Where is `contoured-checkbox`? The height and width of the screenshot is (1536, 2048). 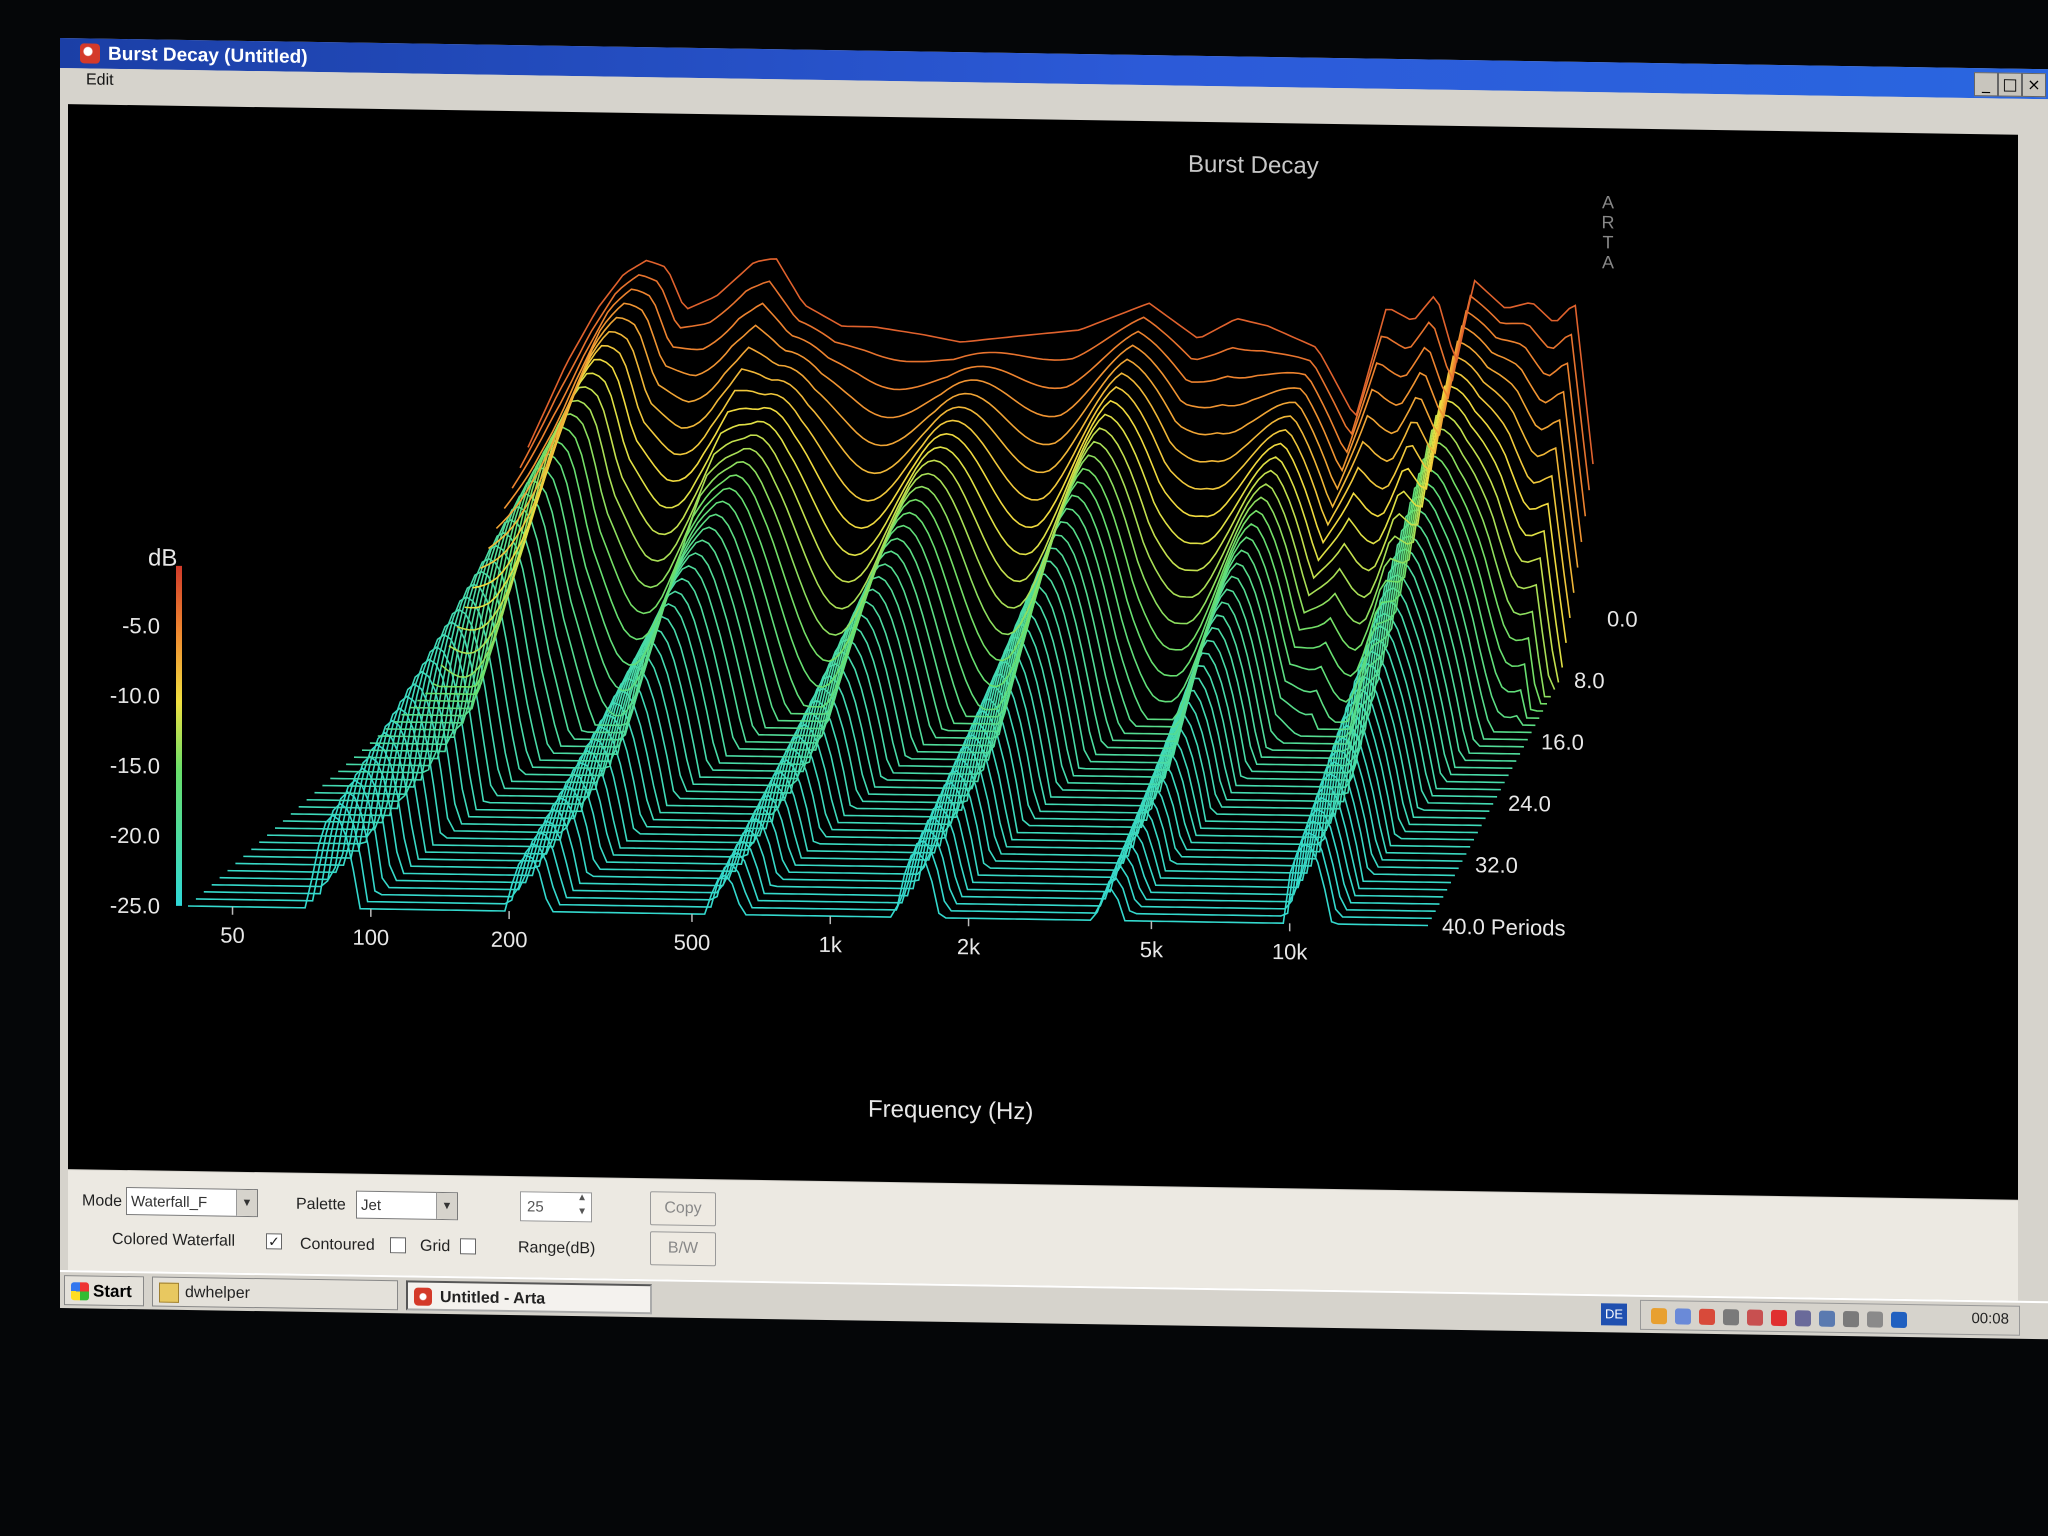 contoured-checkbox is located at coordinates (398, 1245).